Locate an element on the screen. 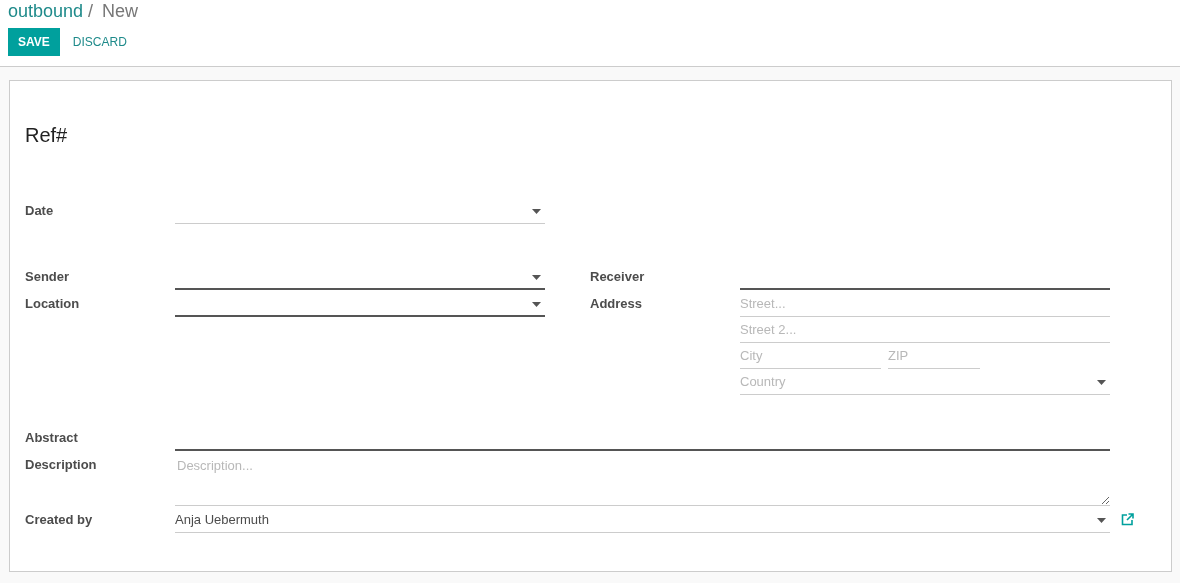 Image resolution: width=1180 pixels, height=583 pixels. record-title: Ref# is located at coordinates (47, 135).